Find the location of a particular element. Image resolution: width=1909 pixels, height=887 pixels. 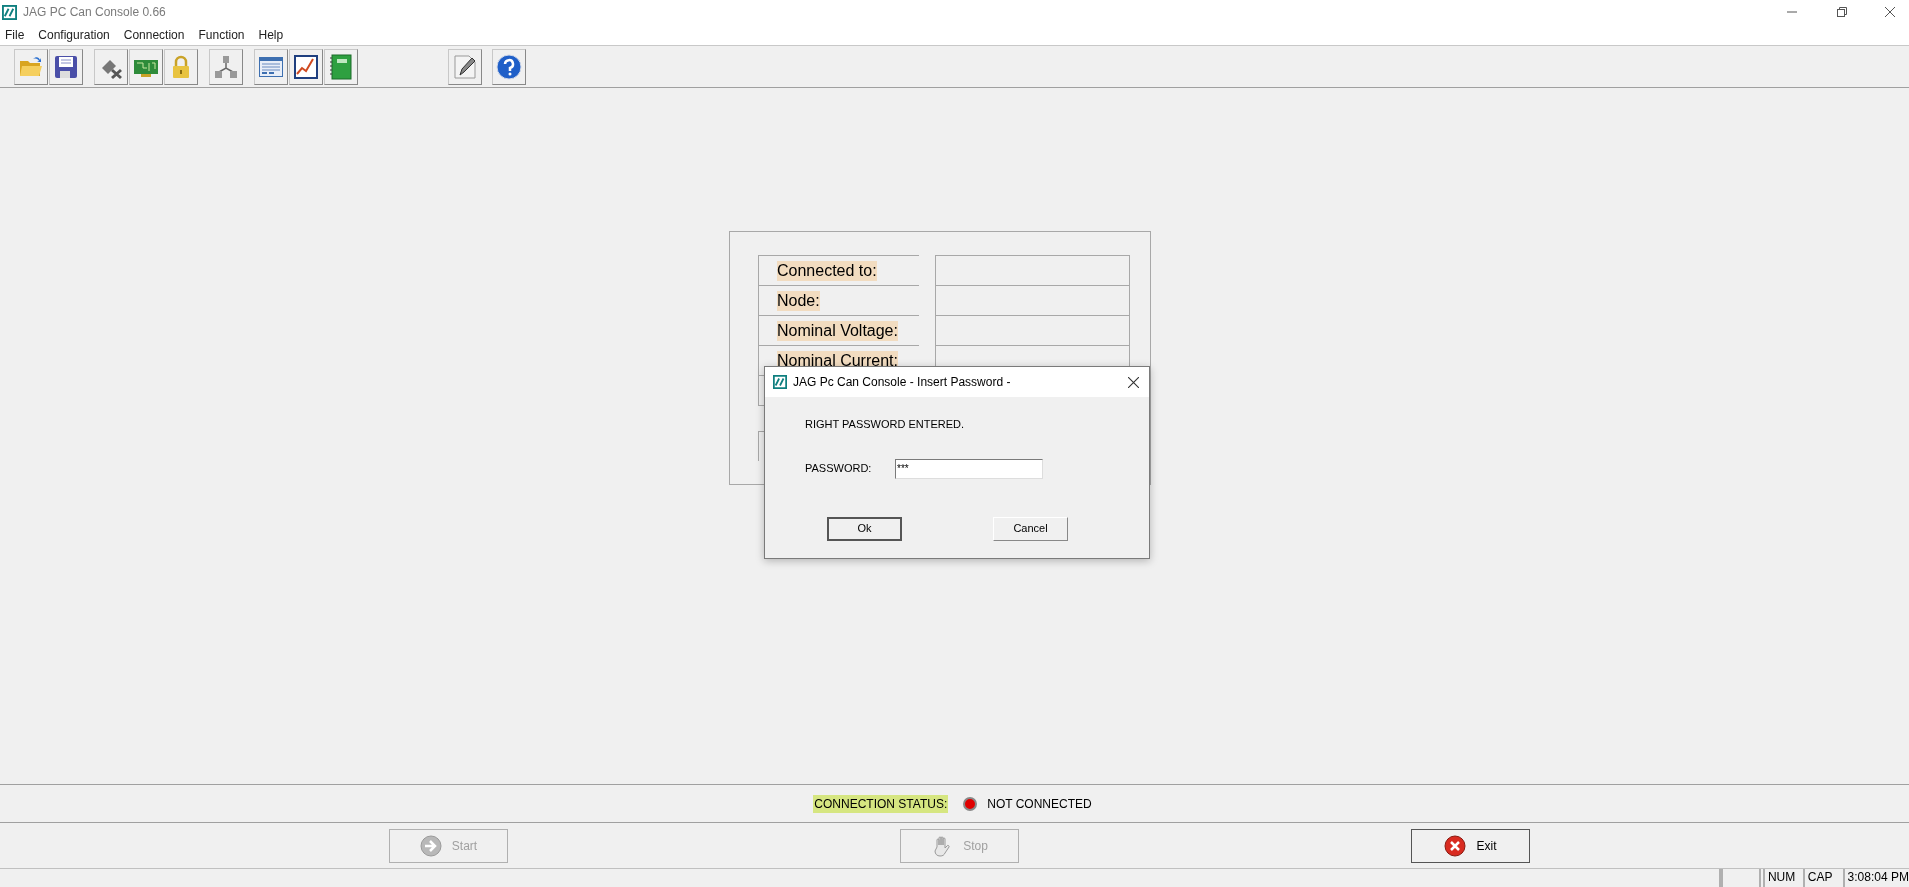

pencil-page-icon is located at coordinates (465, 66).